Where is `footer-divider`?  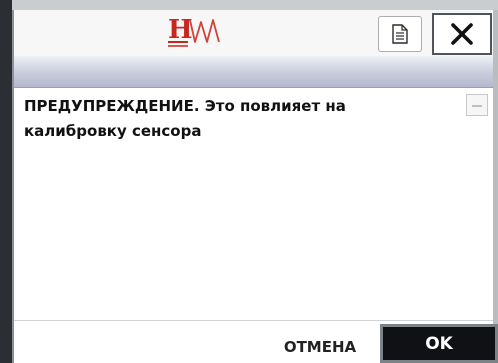 footer-divider is located at coordinates (253, 320).